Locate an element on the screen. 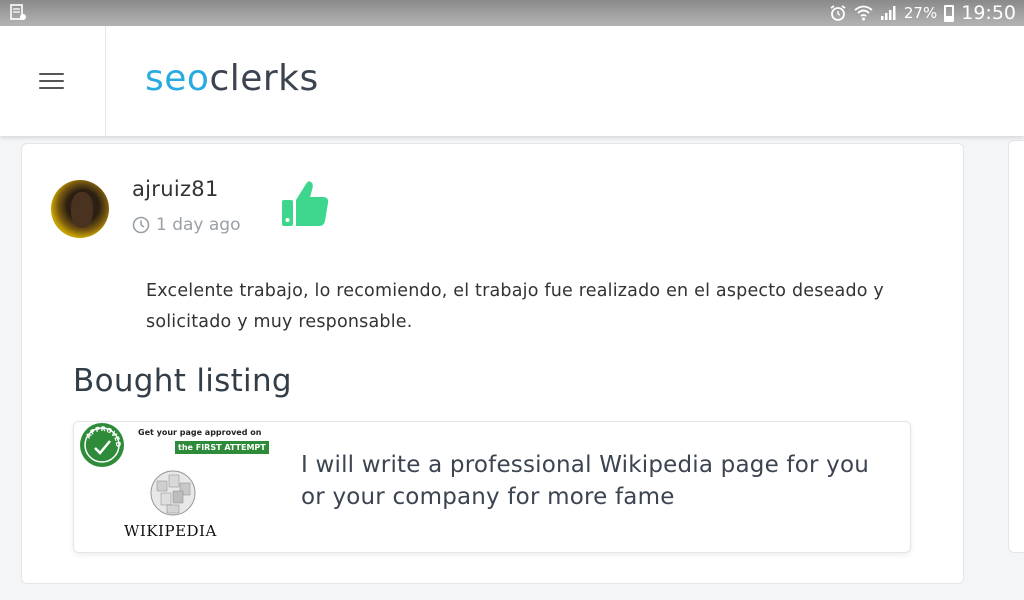 This screenshot has width=1024, height=600. battery-percent: 27% is located at coordinates (920, 13).